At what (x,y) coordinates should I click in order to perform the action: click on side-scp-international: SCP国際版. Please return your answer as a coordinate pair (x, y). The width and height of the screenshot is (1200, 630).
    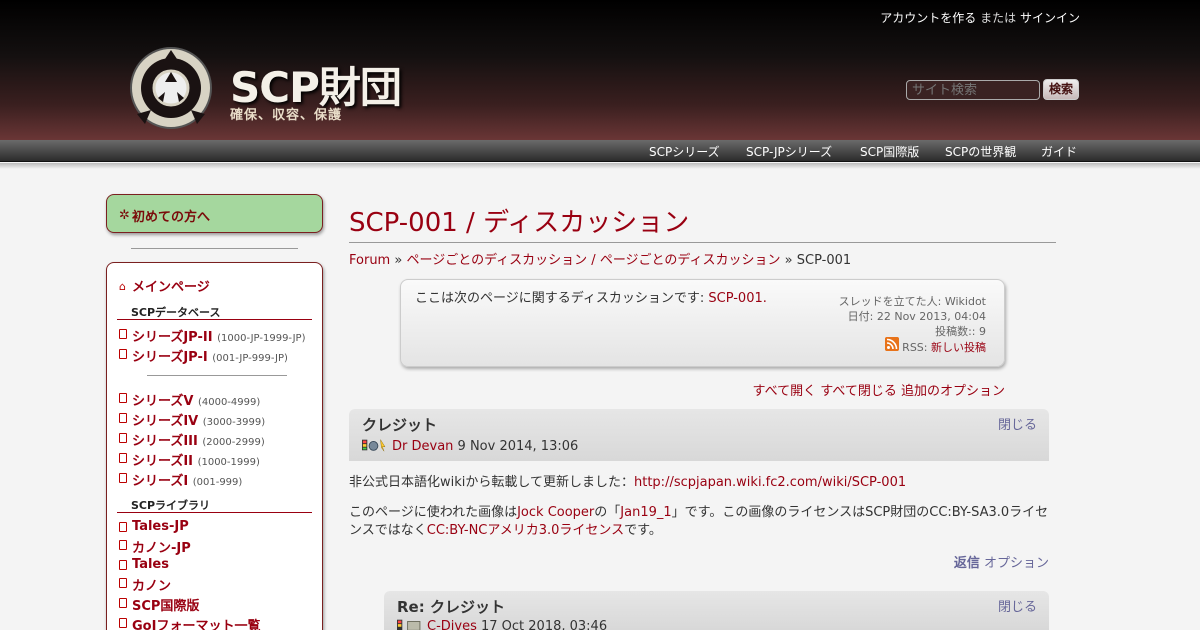
    Looking at the image, I should click on (165, 604).